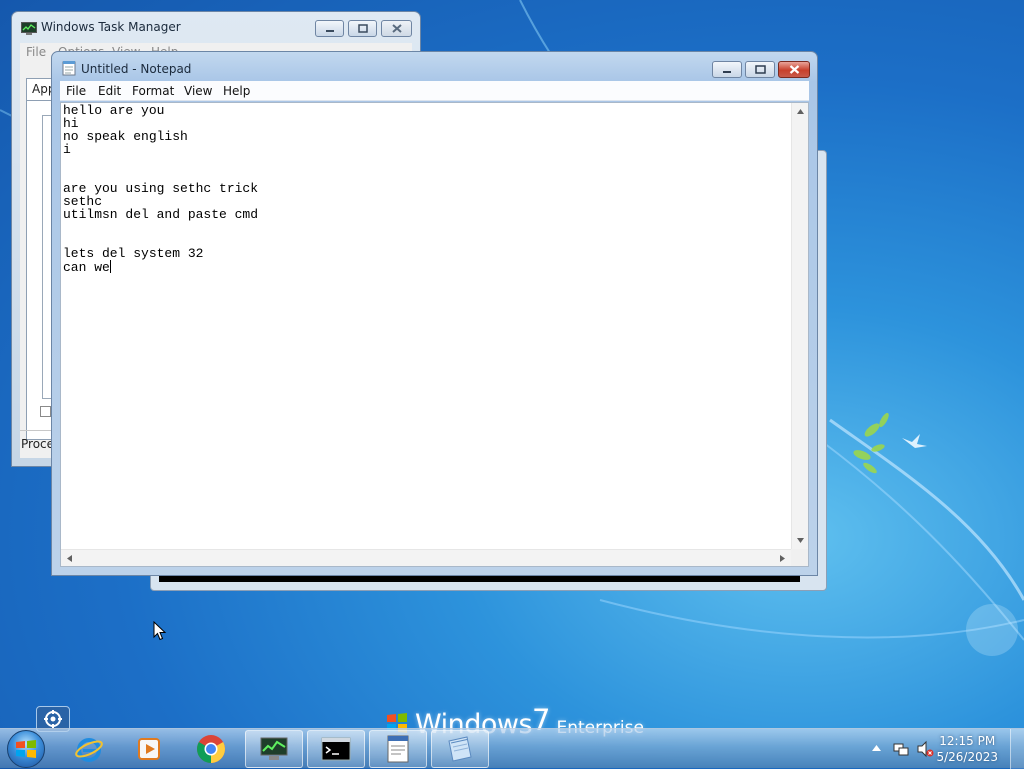 The height and width of the screenshot is (769, 1024). I want to click on clock: 12:15 PM 5/26/2023, so click(967, 749).